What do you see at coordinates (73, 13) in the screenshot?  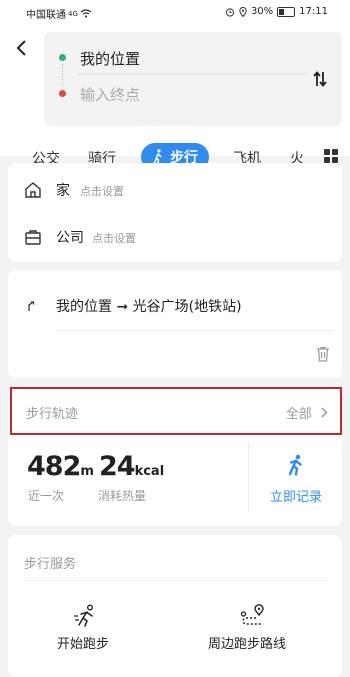 I see `network-label: 4G` at bounding box center [73, 13].